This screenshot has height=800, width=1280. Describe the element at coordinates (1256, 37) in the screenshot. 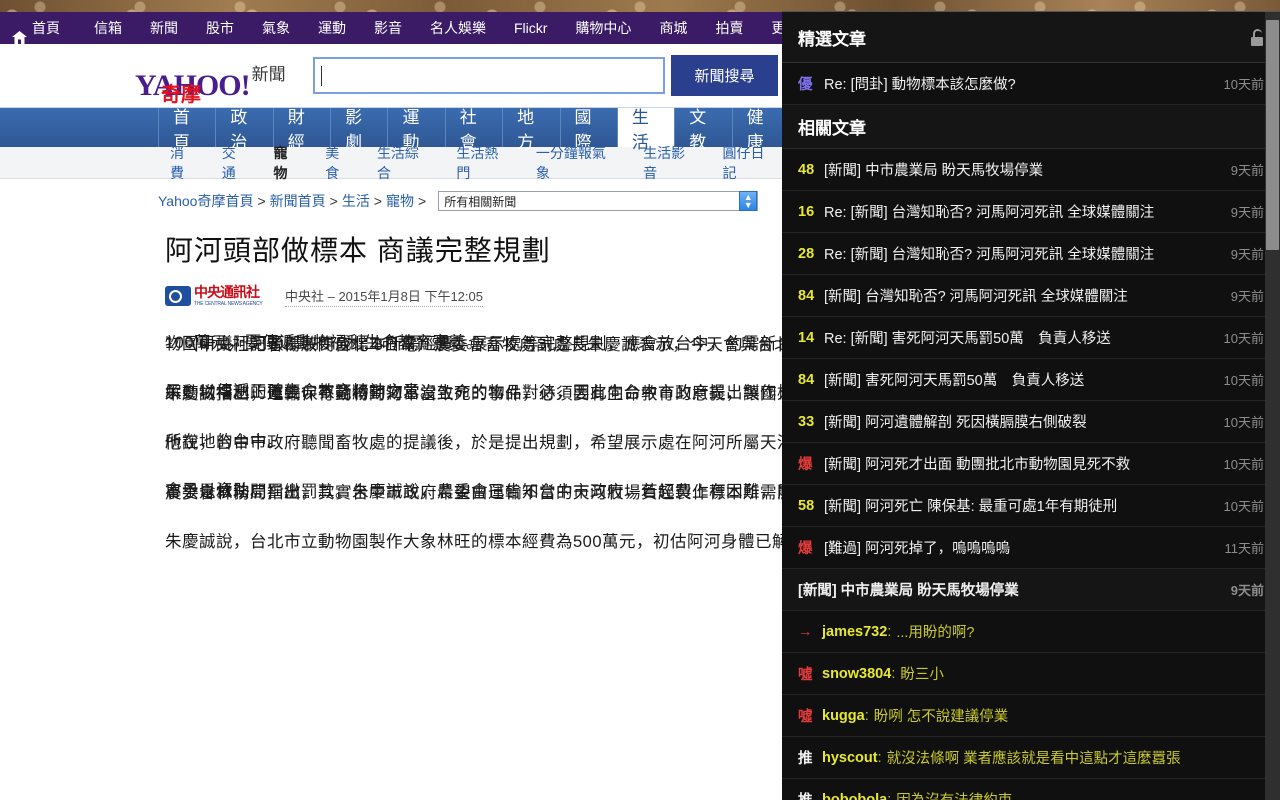

I see `unlock-icon` at that location.